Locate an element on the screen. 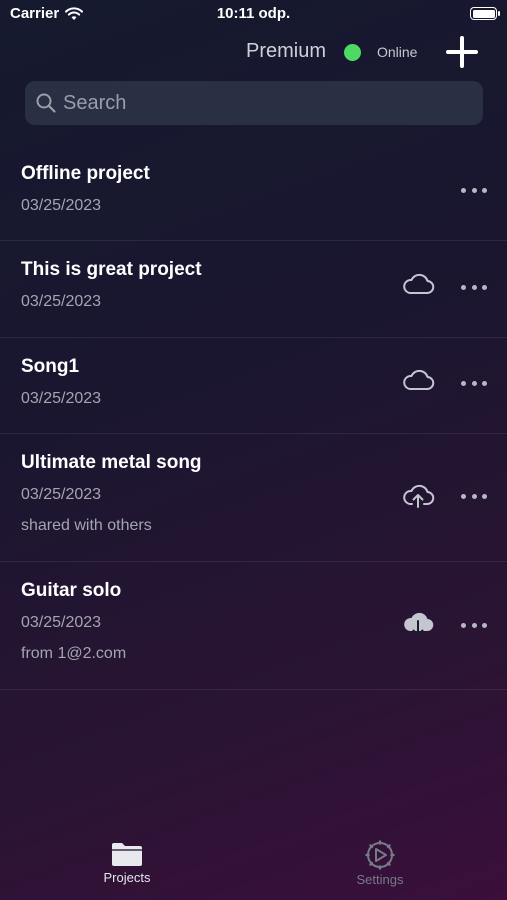 The width and height of the screenshot is (507, 900). project-title: Song1 is located at coordinates (50, 366).